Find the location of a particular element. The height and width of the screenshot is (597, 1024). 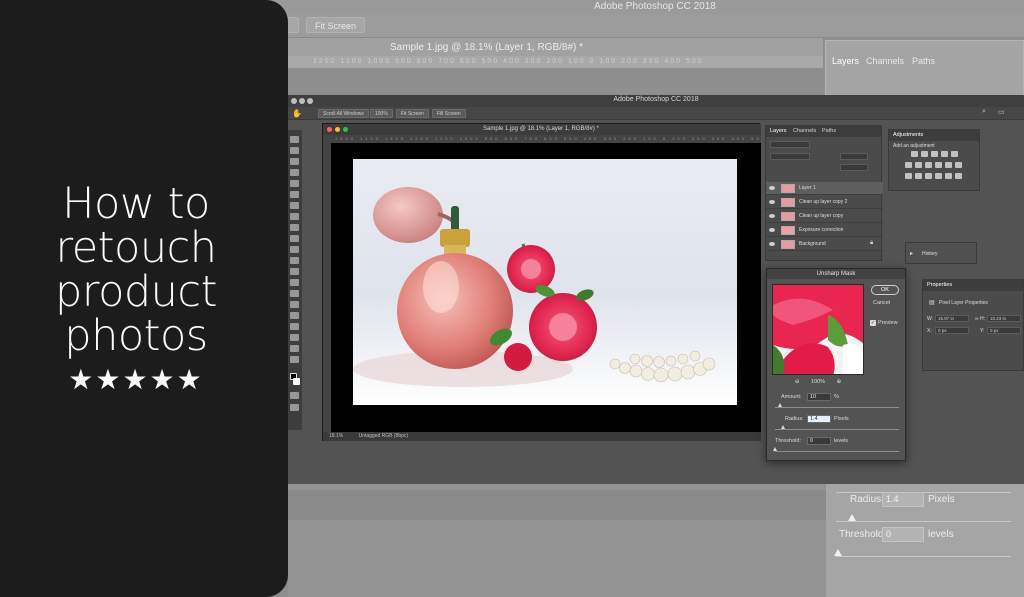

stamp-tool-icon is located at coordinates (294, 227).